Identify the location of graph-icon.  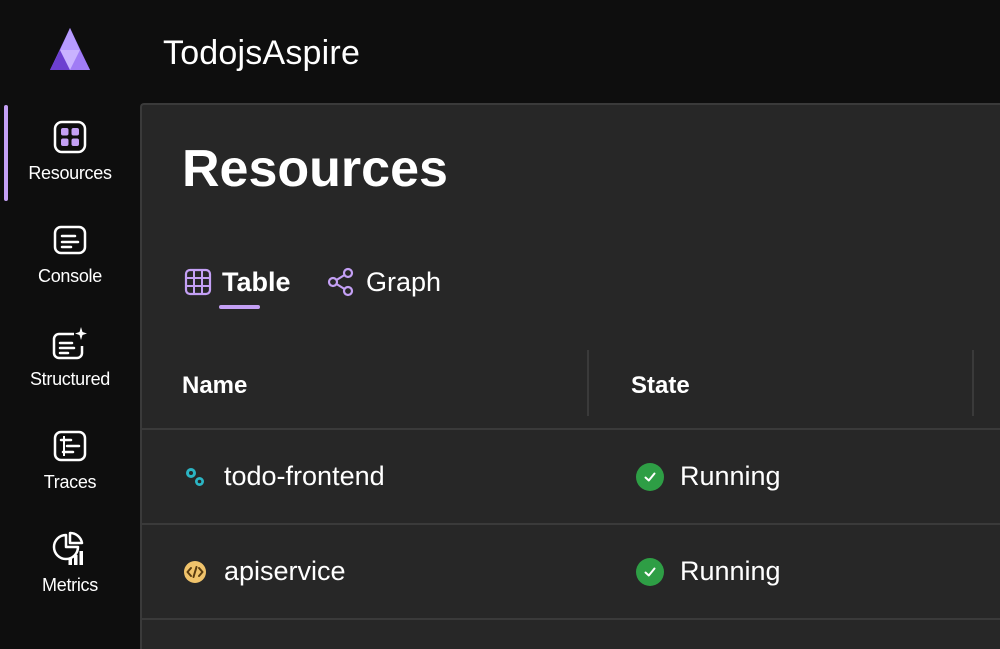
(340, 282).